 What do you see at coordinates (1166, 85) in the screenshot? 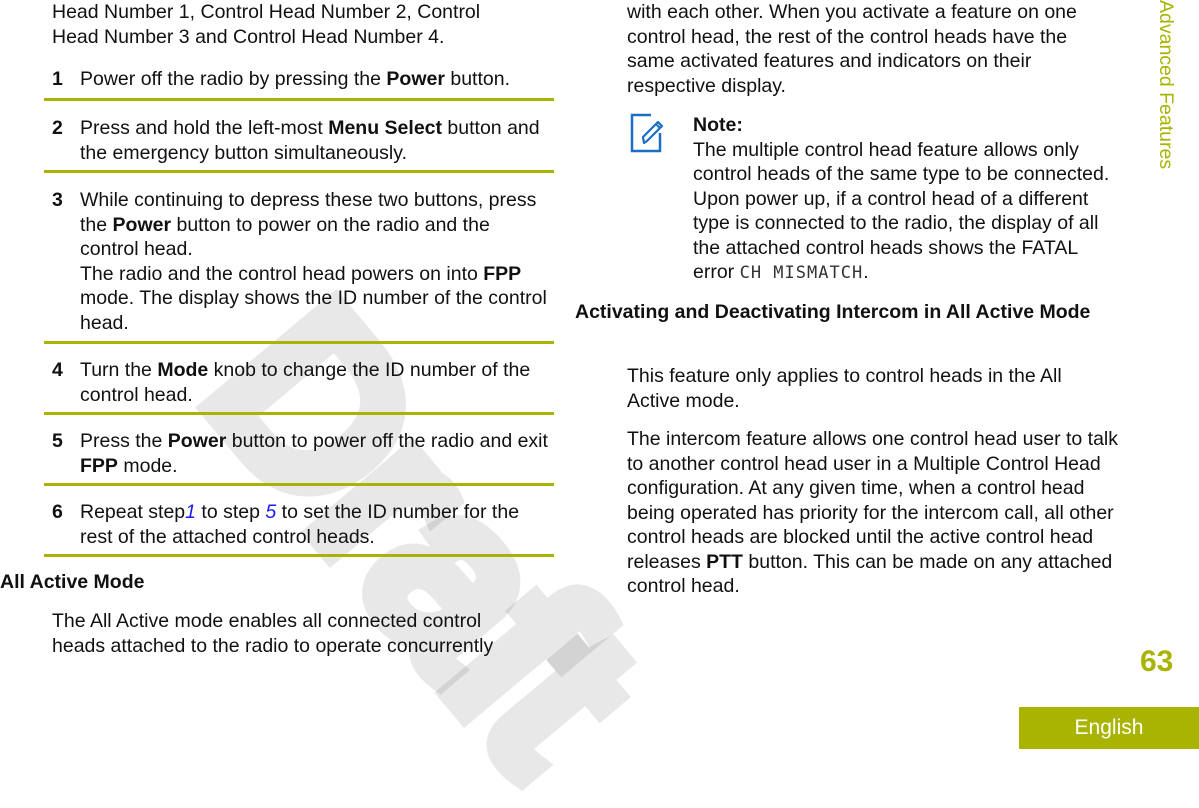
I see `chapter-title: Advanced Features` at bounding box center [1166, 85].